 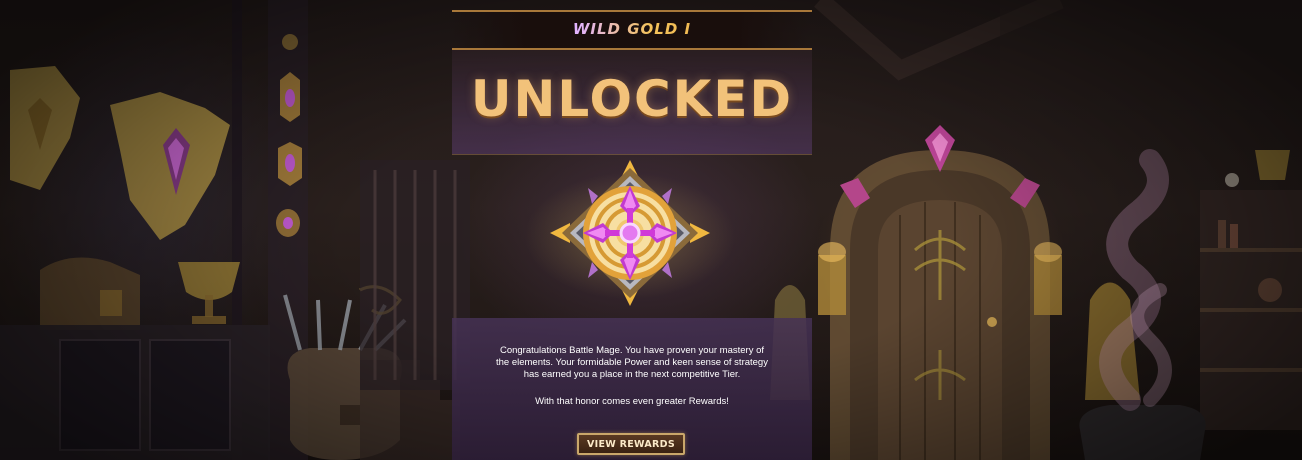 I want to click on unlocked-heading: UNLOCKED, so click(x=632, y=99).